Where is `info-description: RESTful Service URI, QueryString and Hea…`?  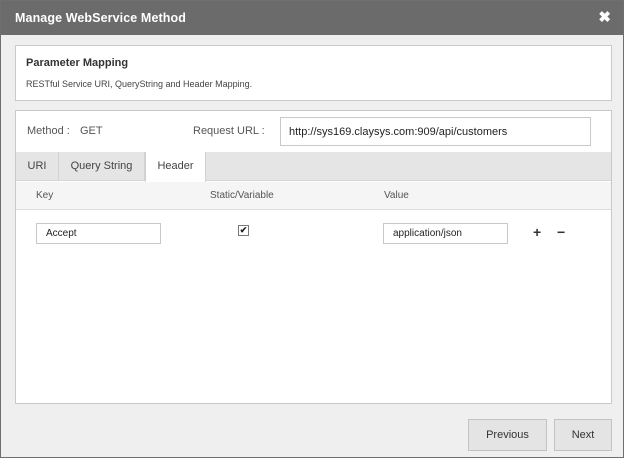 info-description: RESTful Service URI, QueryString and Hea… is located at coordinates (139, 84).